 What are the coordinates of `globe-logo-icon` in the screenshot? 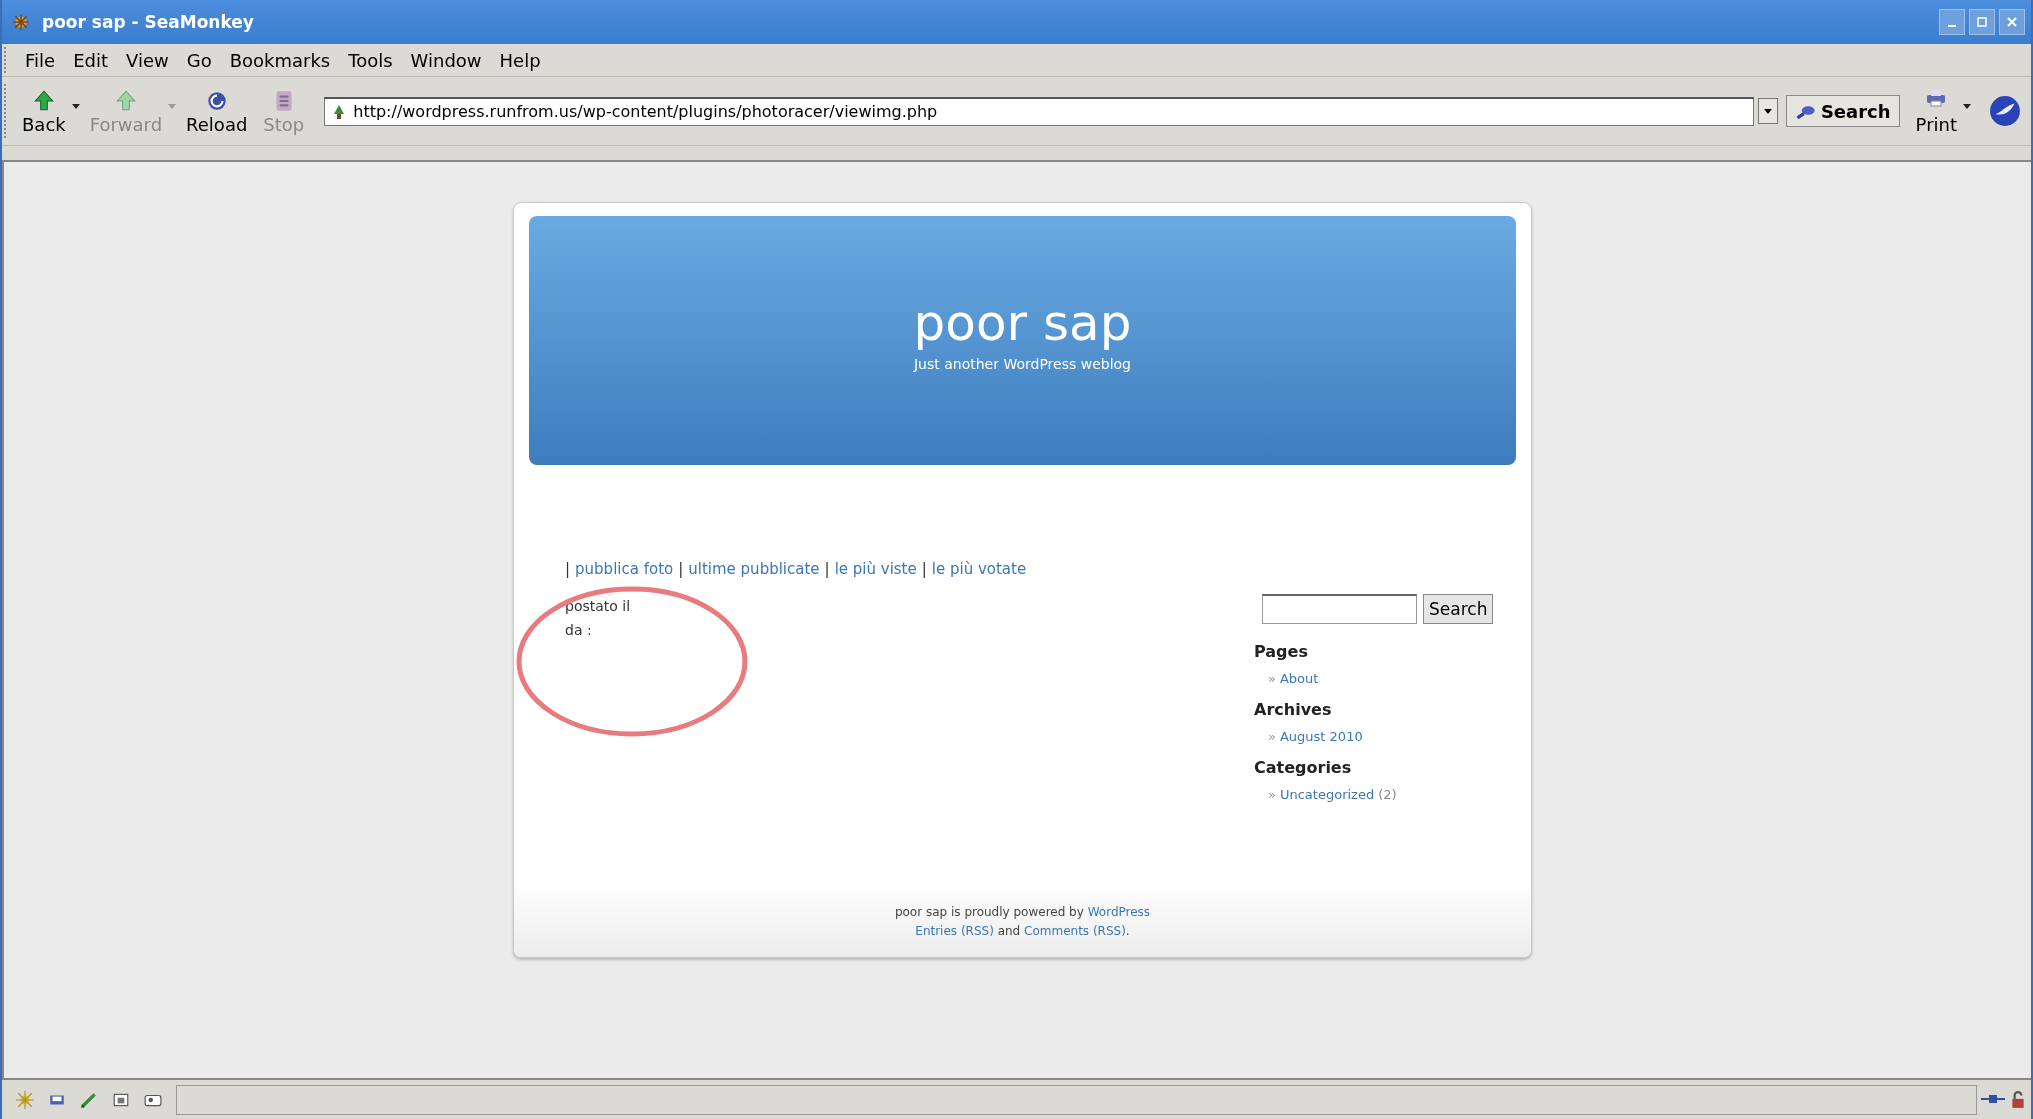 It's located at (2005, 111).